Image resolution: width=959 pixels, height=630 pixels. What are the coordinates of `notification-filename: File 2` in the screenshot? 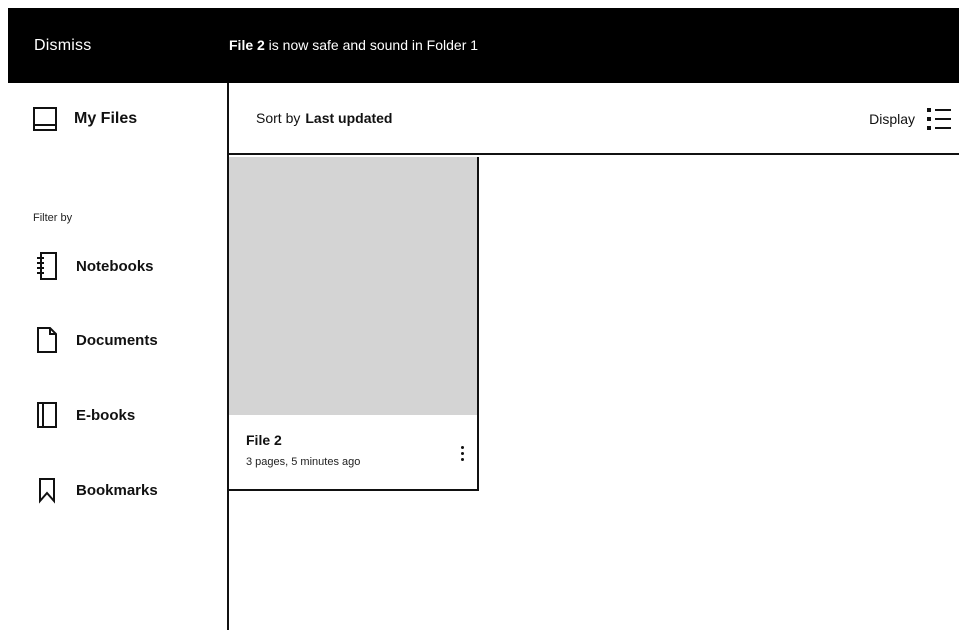 It's located at (247, 45).